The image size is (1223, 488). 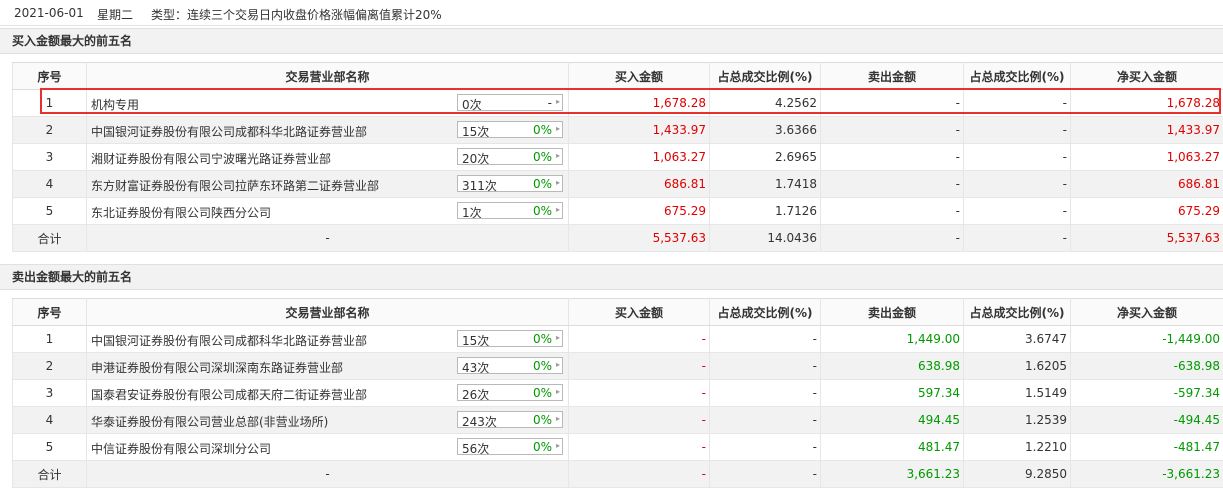 I want to click on net-amount: -597.34, so click(x=1146, y=393).